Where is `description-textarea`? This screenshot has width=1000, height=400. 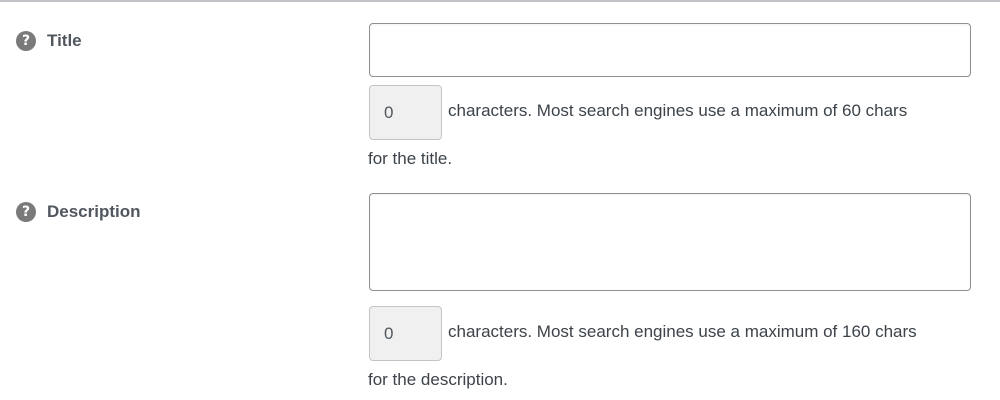 description-textarea is located at coordinates (670, 242).